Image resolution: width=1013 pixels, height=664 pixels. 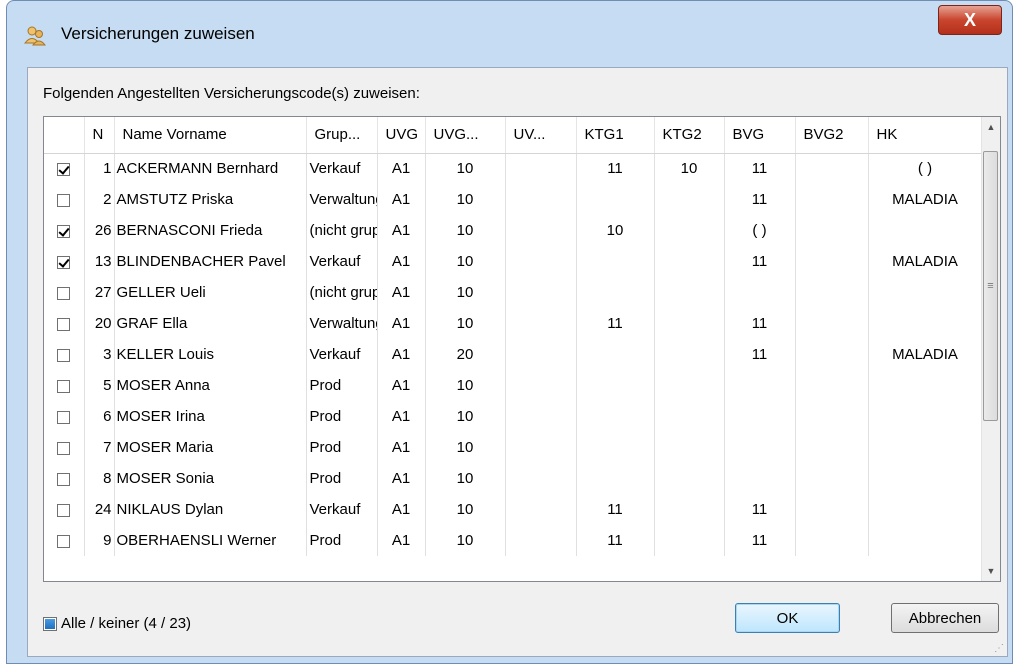 I want to click on table-row: 7 MOSER Maria Prod A1 10, so click(x=513, y=447).